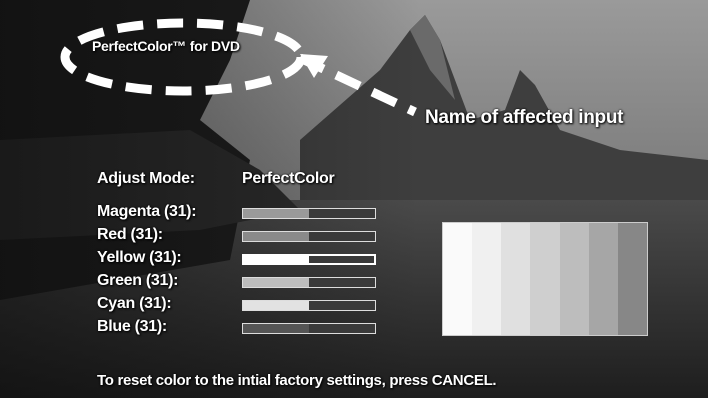 The image size is (708, 398). What do you see at coordinates (147, 211) in the screenshot?
I see `slider-label: Magenta (31):` at bounding box center [147, 211].